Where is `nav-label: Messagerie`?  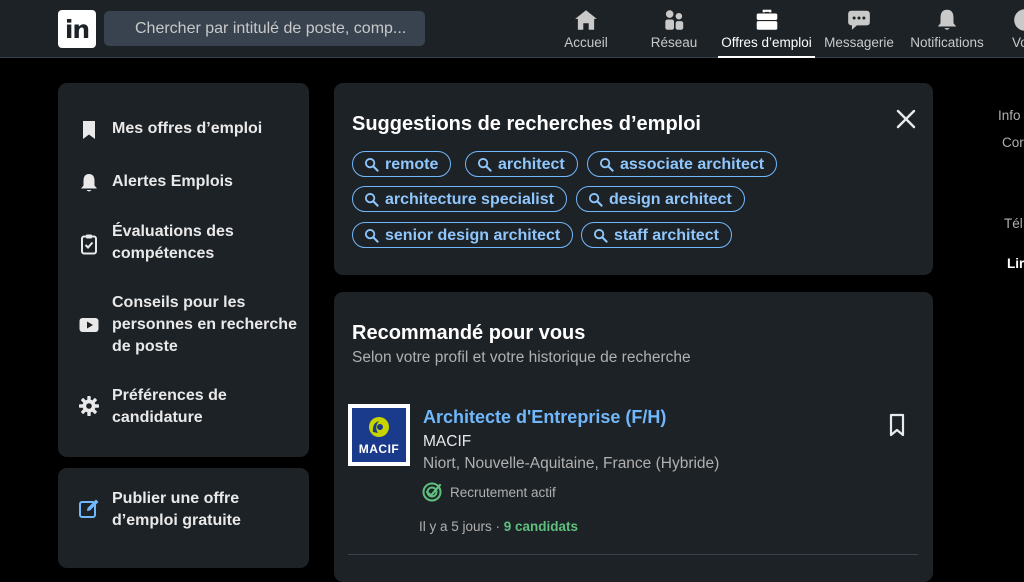
nav-label: Messagerie is located at coordinates (859, 42).